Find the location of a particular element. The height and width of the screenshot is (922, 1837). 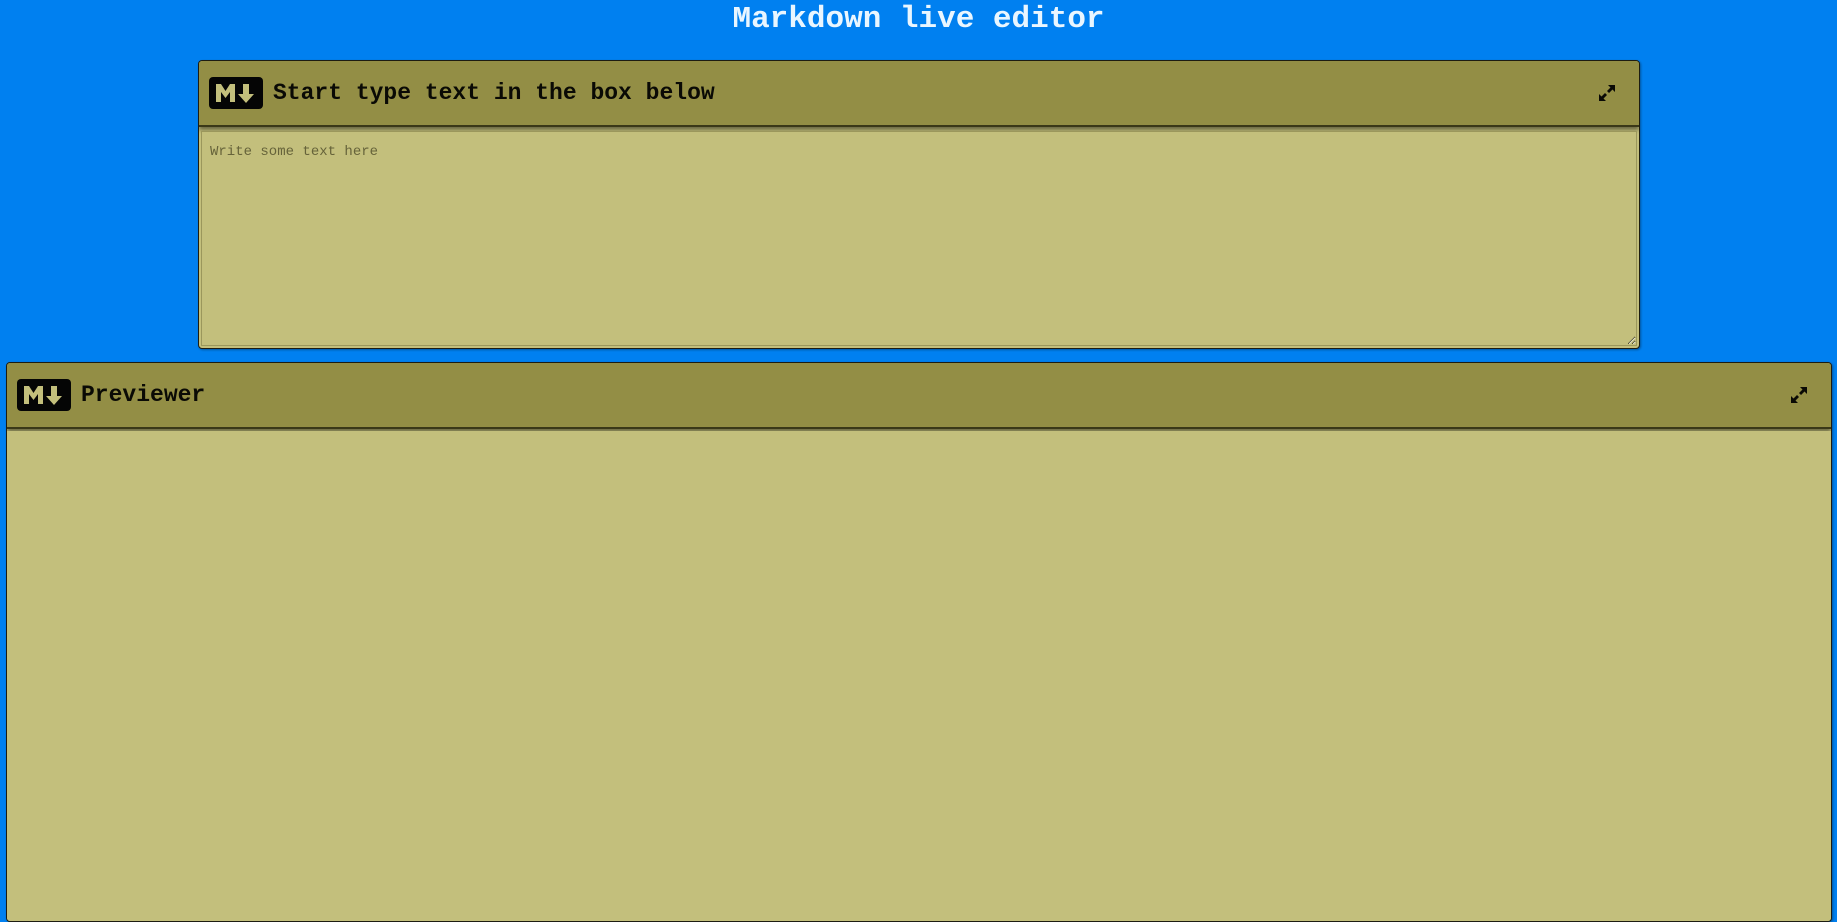

editor-toolbar-title: Start type text in the box below is located at coordinates (494, 93).